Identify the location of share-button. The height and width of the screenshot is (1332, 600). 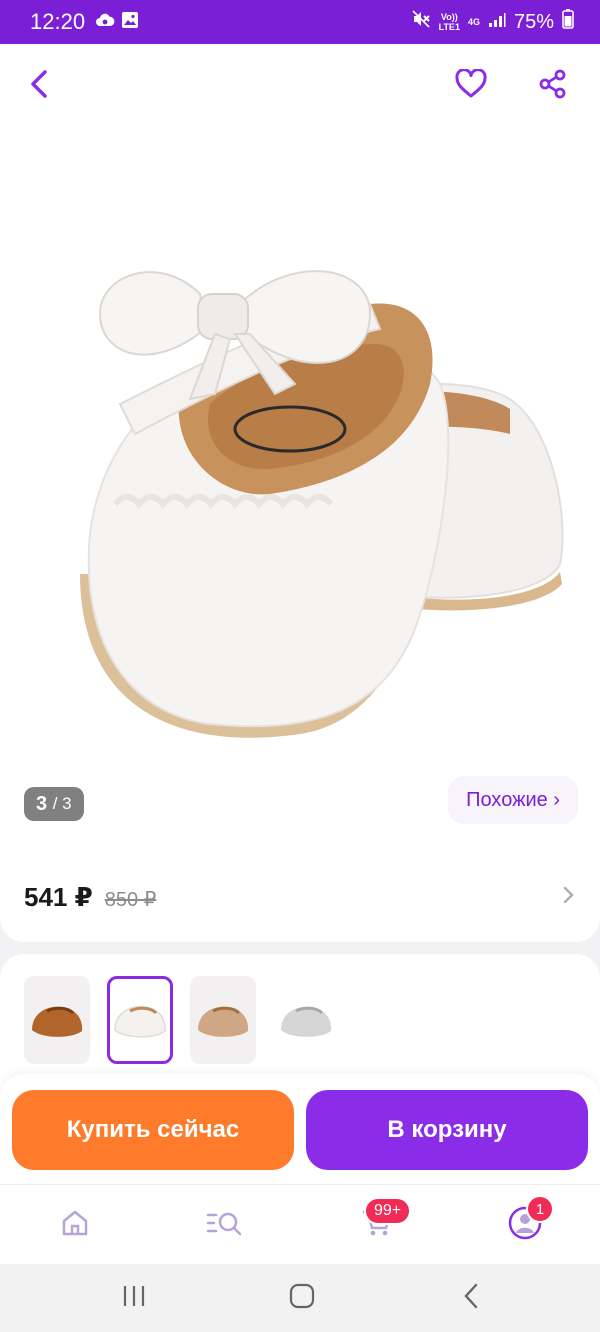
(553, 86).